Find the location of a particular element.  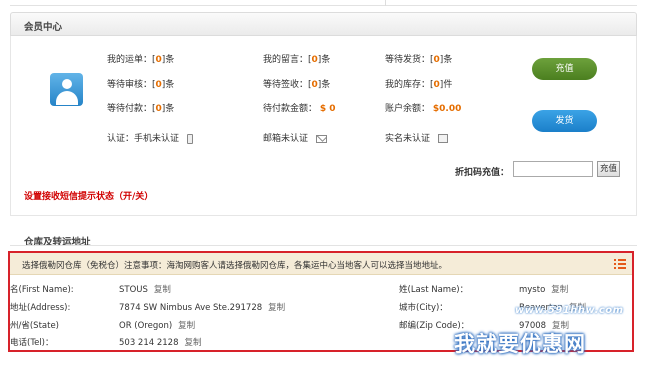

stat-my-inventory: 我的库存：[0]件 is located at coordinates (418, 83).